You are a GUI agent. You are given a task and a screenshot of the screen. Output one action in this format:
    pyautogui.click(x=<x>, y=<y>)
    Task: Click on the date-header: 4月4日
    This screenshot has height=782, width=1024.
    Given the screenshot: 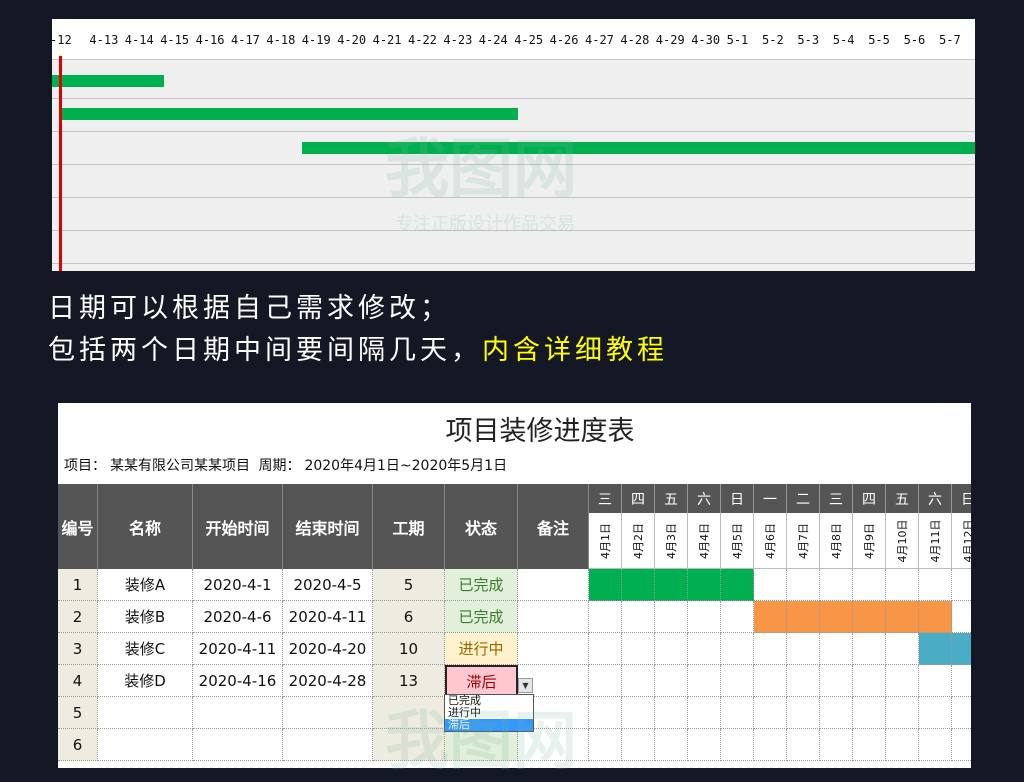 What is the action you would take?
    pyautogui.click(x=704, y=541)
    